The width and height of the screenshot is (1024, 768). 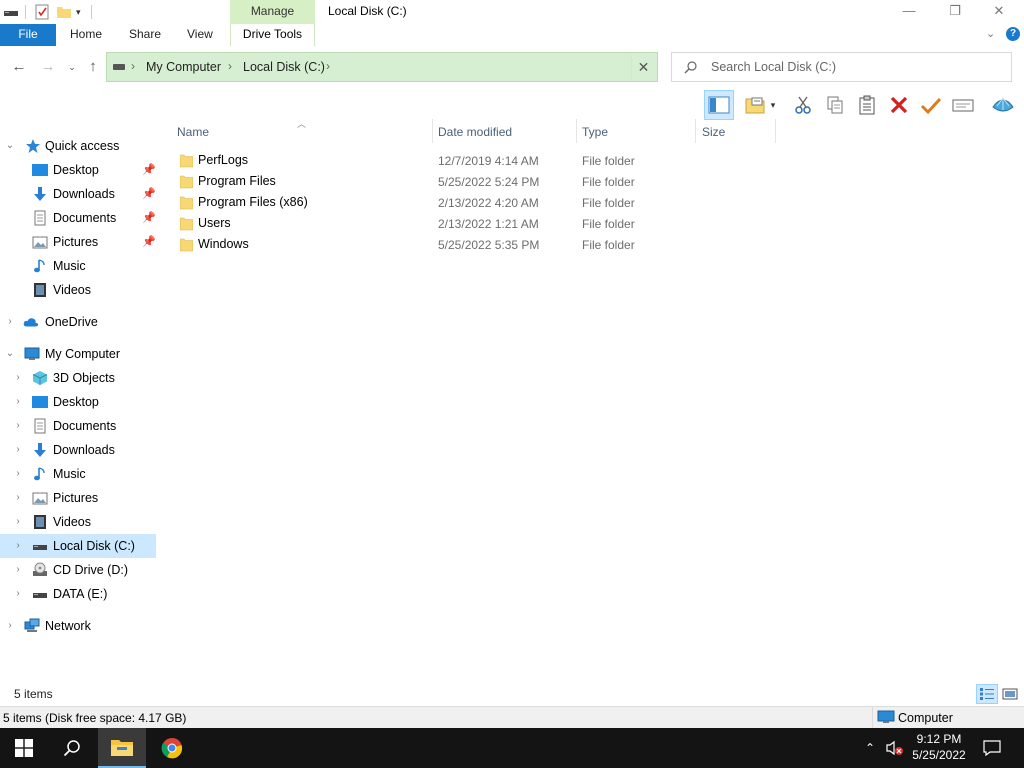 What do you see at coordinates (803, 105) in the screenshot?
I see `cut-button` at bounding box center [803, 105].